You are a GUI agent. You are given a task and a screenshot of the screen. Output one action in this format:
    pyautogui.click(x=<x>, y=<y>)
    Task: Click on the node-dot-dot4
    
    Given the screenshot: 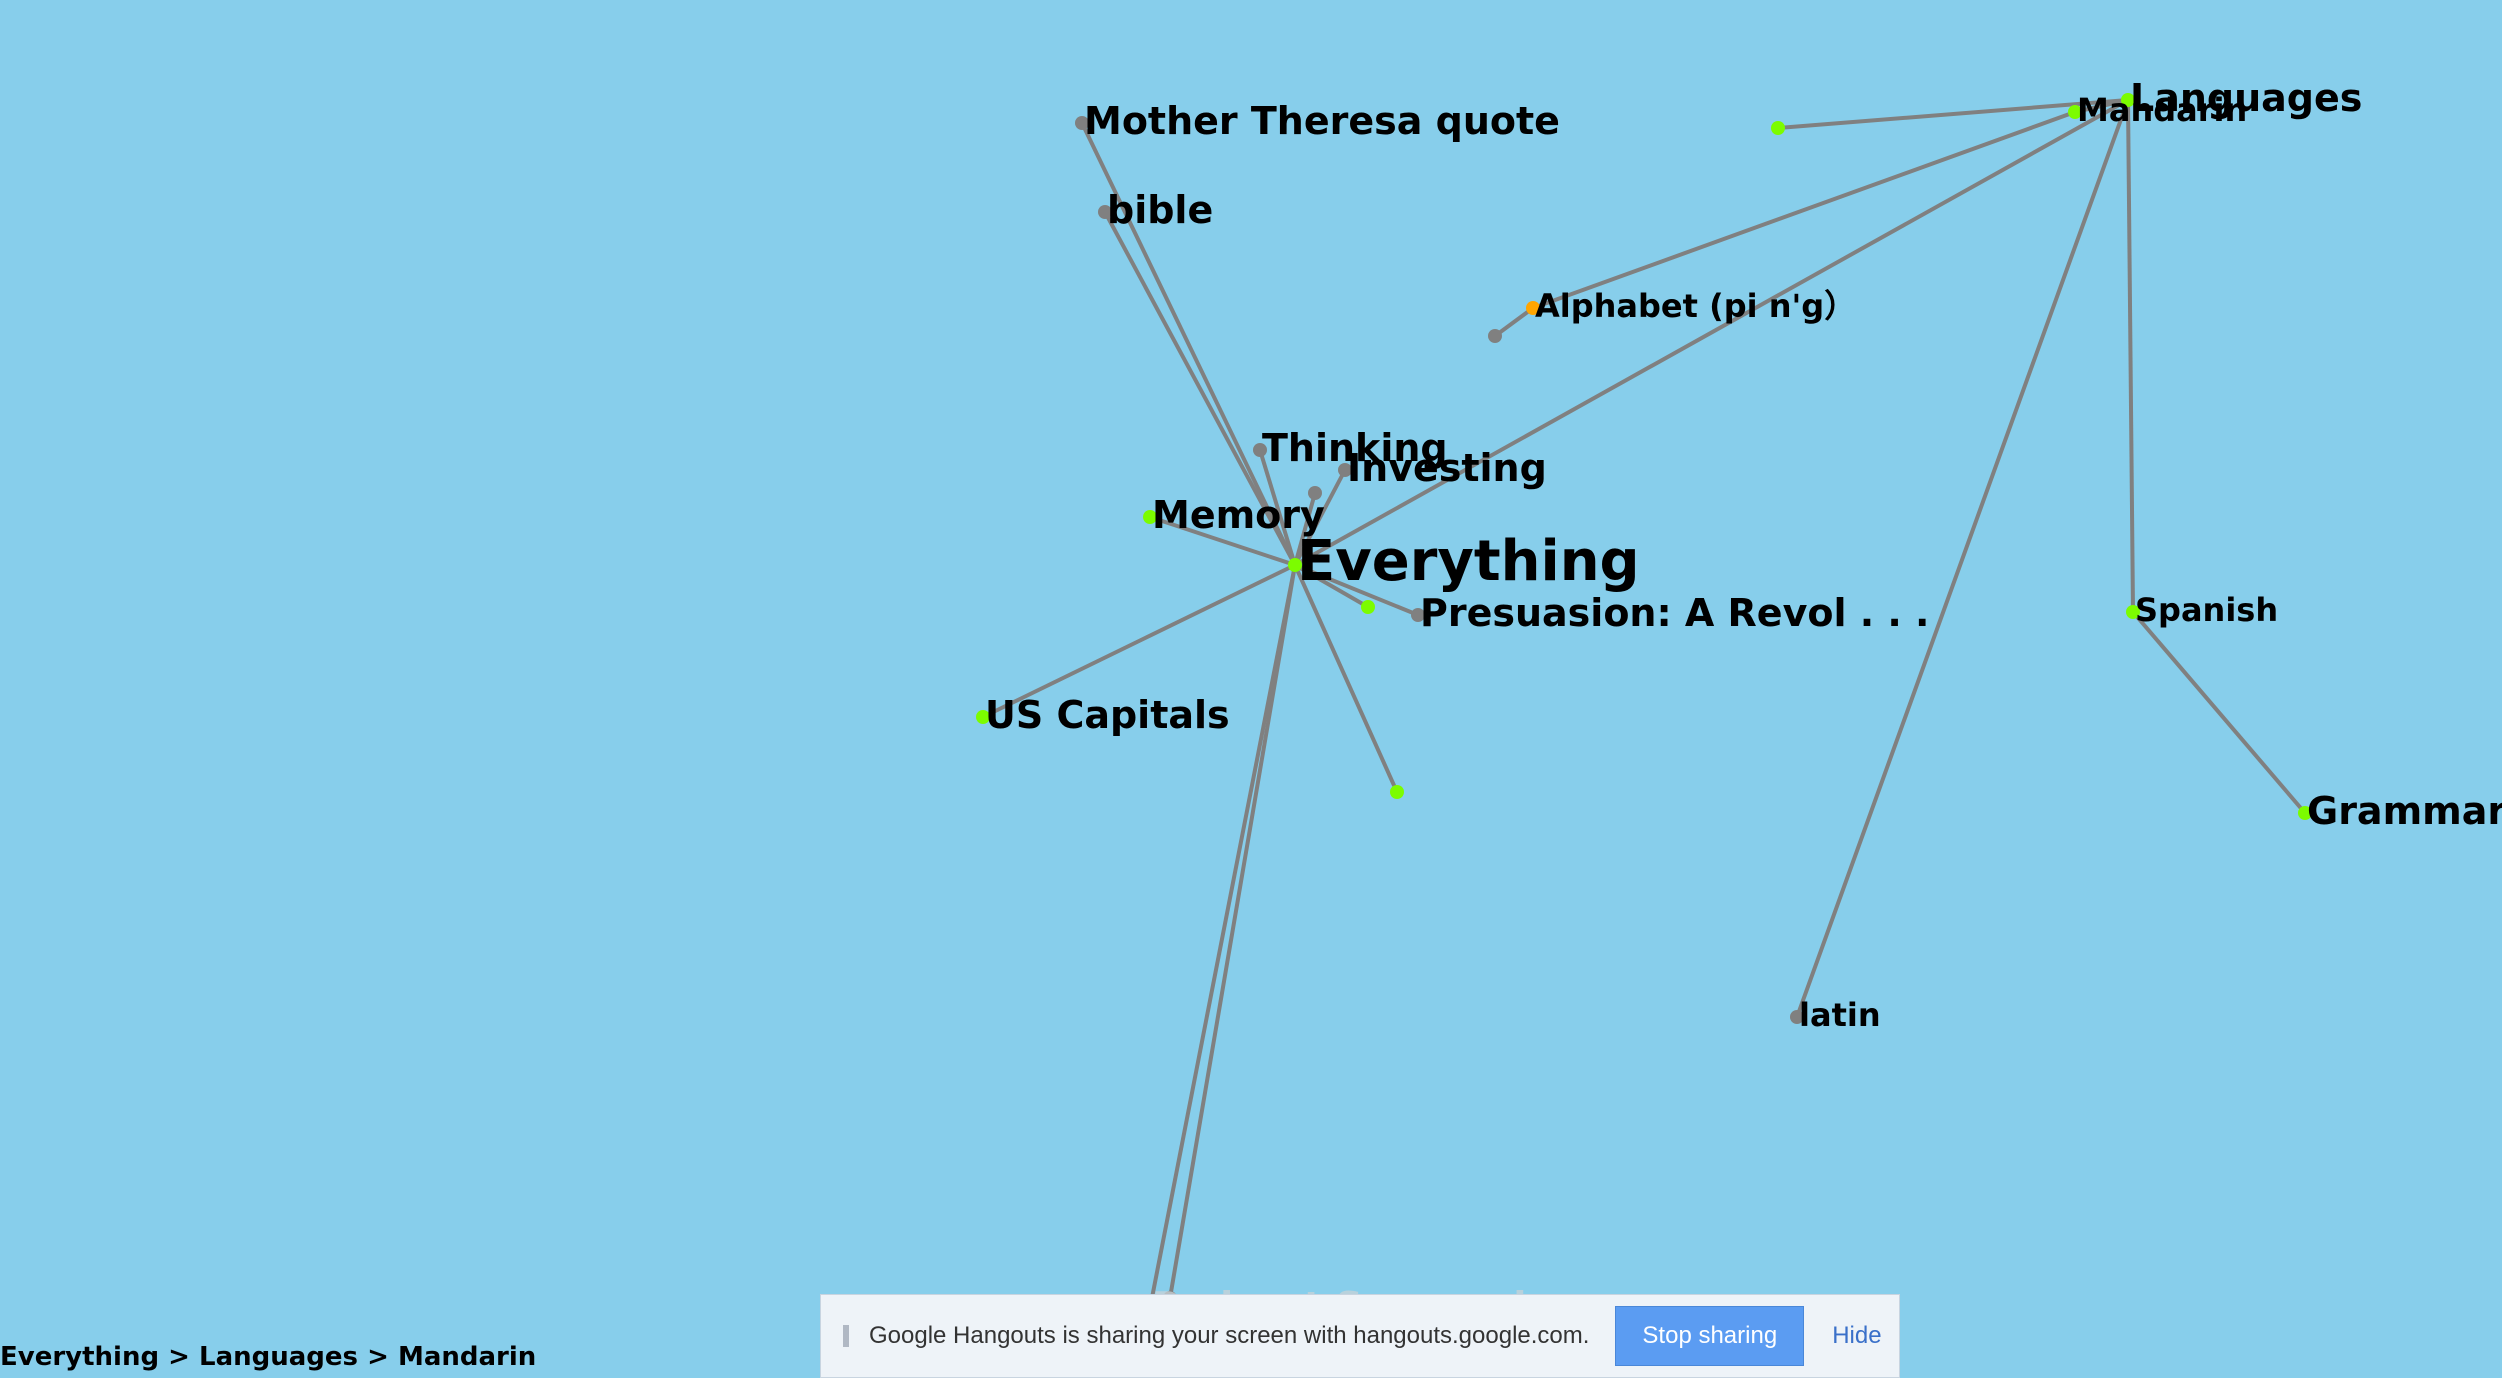 What is the action you would take?
    pyautogui.click(x=1495, y=336)
    